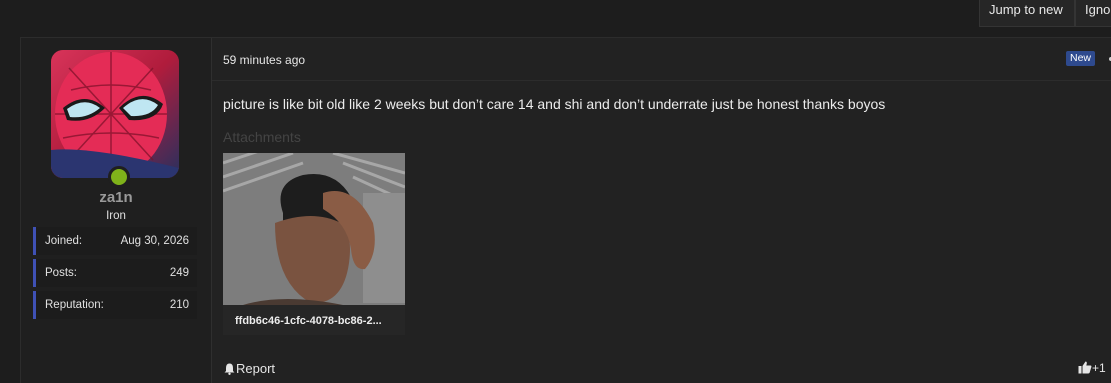 The width and height of the screenshot is (1111, 383). Describe the element at coordinates (179, 273) in the screenshot. I see `stat-value: 249` at that location.